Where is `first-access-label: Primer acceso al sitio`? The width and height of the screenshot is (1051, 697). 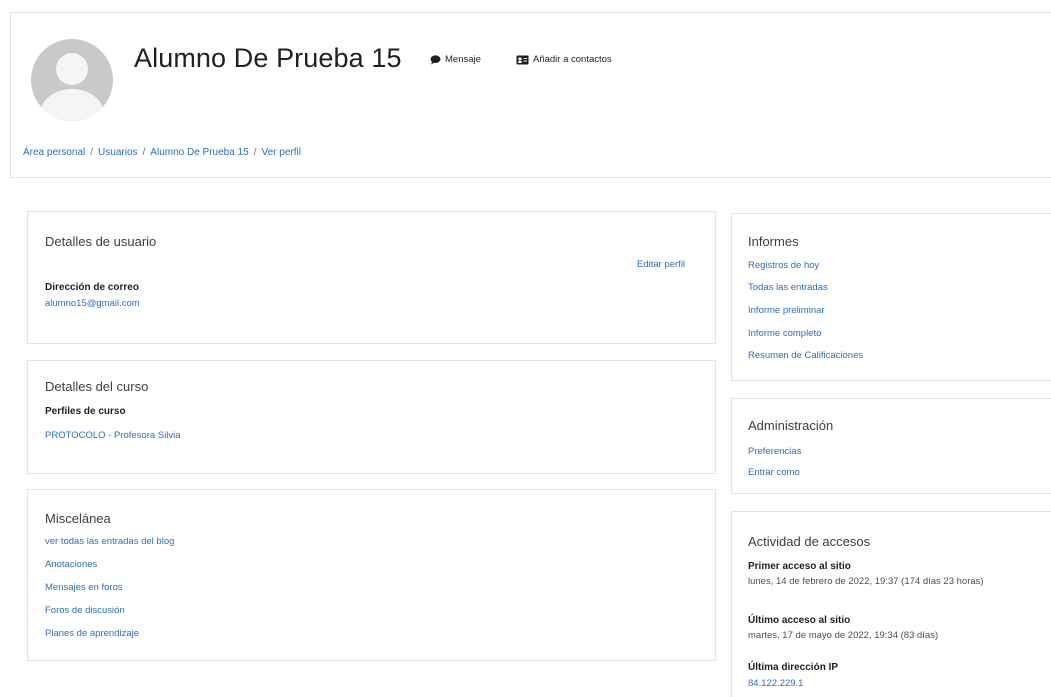 first-access-label: Primer acceso al sitio is located at coordinates (799, 566).